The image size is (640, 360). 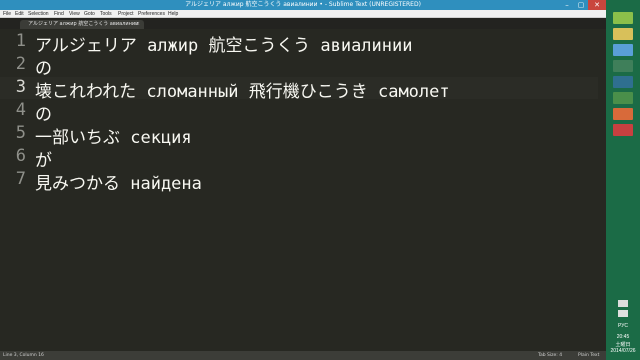 I want to click on line-number: 2, so click(x=20, y=64).